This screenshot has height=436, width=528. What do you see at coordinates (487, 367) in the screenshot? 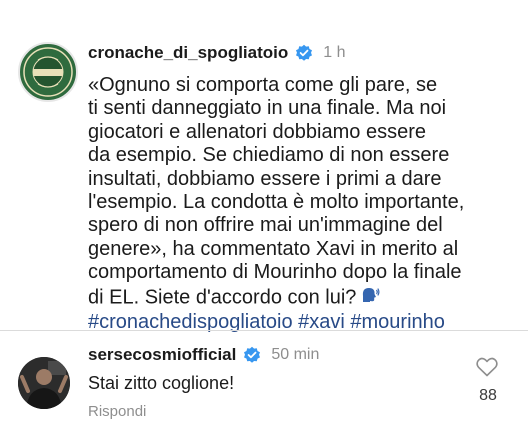
I see `like-heart-icon` at bounding box center [487, 367].